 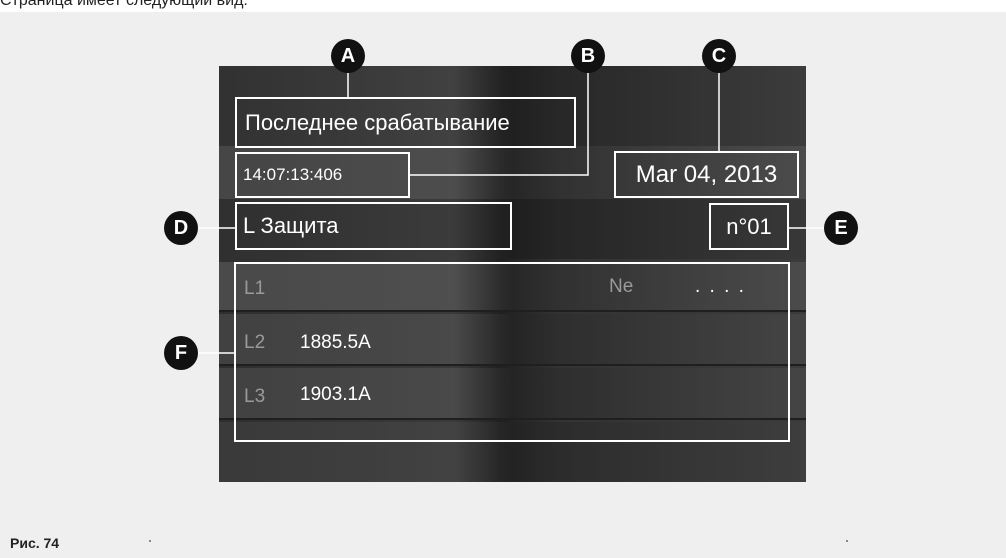 What do you see at coordinates (181, 228) in the screenshot?
I see `callout-marker-d: D` at bounding box center [181, 228].